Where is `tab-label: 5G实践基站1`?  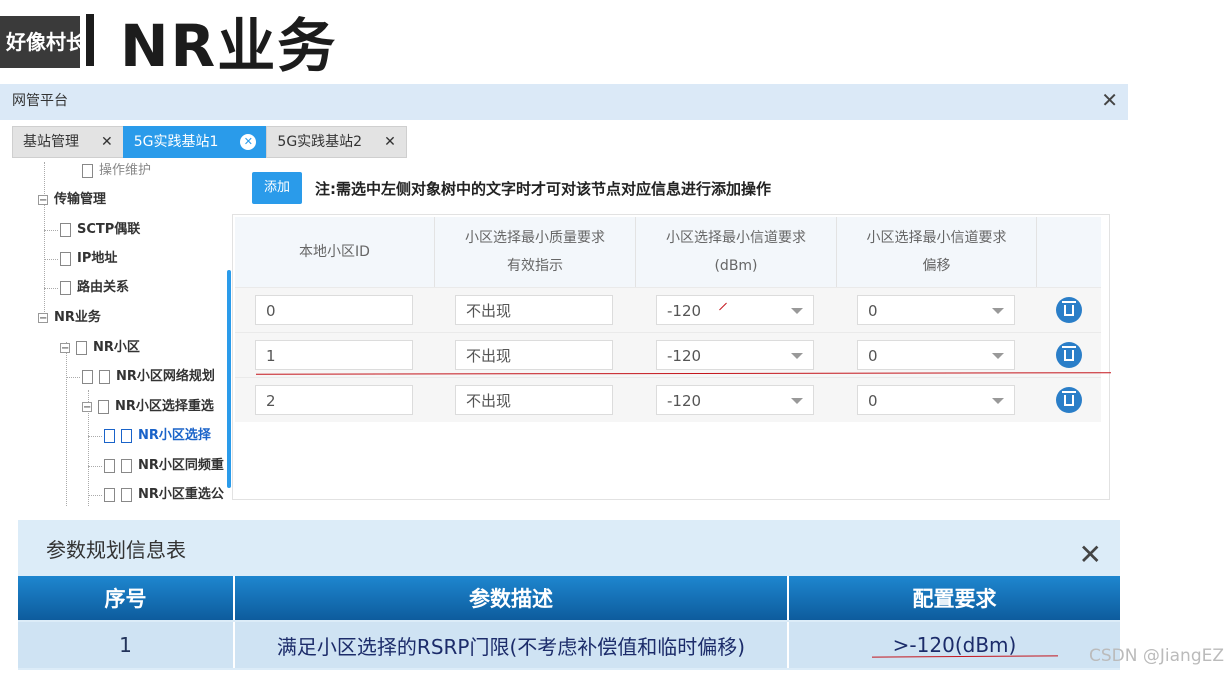
tab-label: 5G实践基站1 is located at coordinates (176, 142).